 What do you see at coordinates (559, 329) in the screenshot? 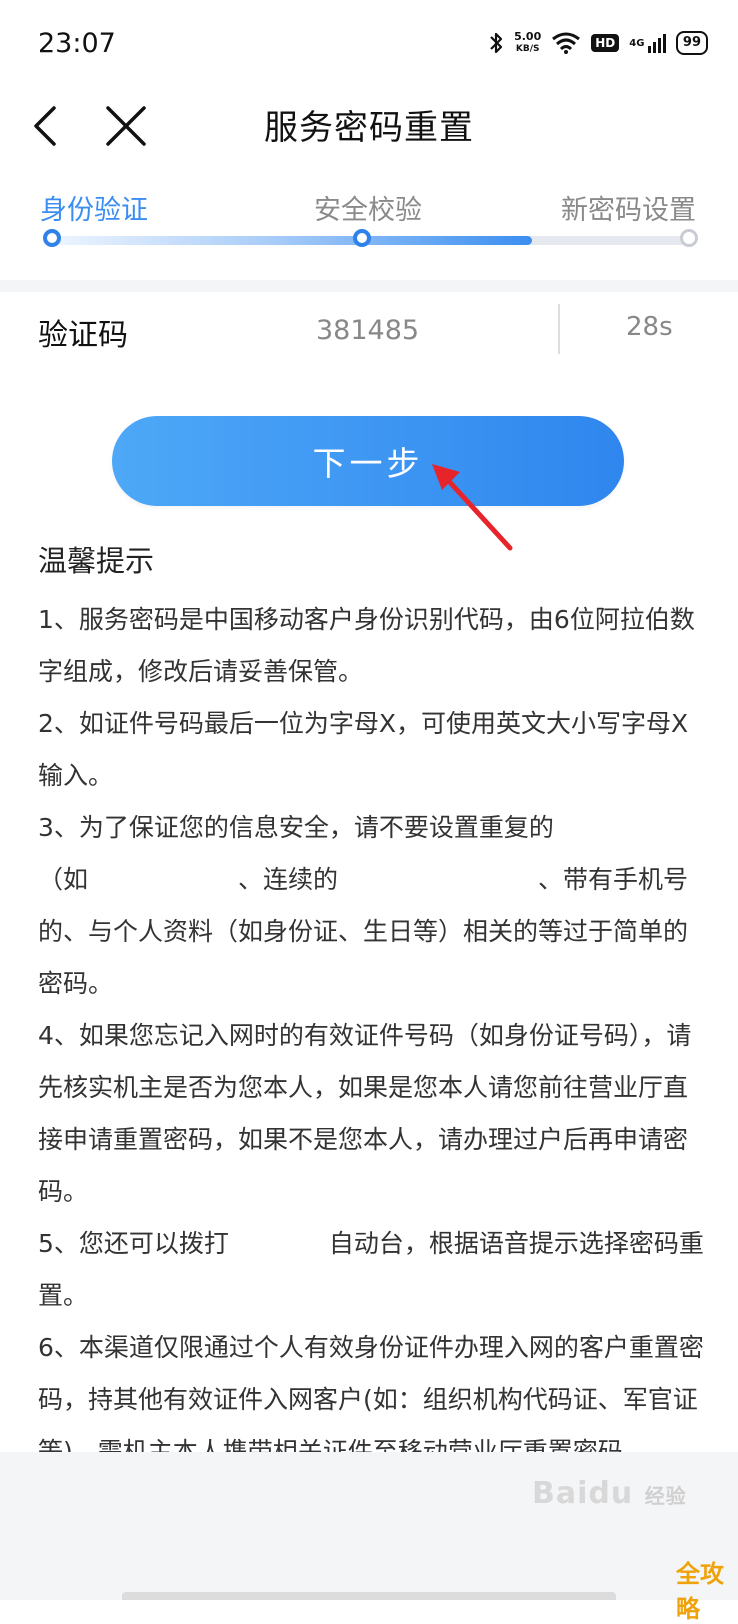
I see `field-separator` at bounding box center [559, 329].